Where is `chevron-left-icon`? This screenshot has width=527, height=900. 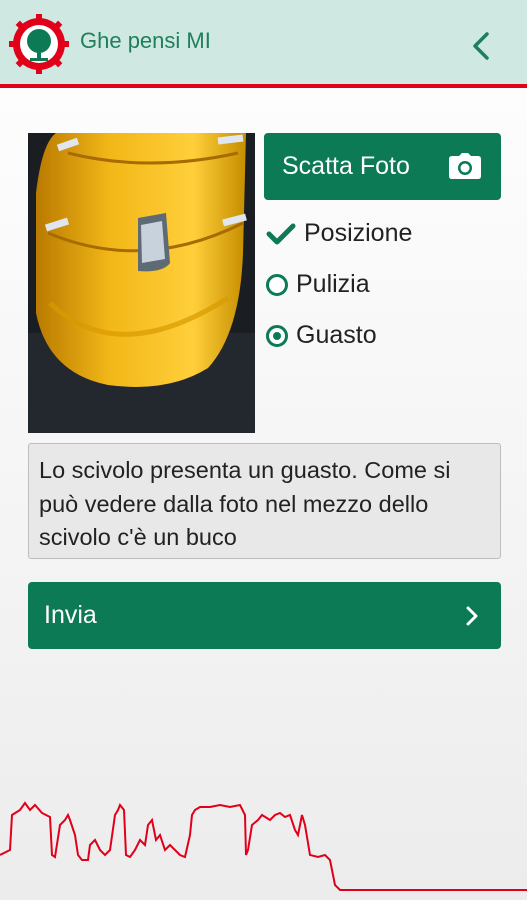
chevron-left-icon is located at coordinates (481, 46).